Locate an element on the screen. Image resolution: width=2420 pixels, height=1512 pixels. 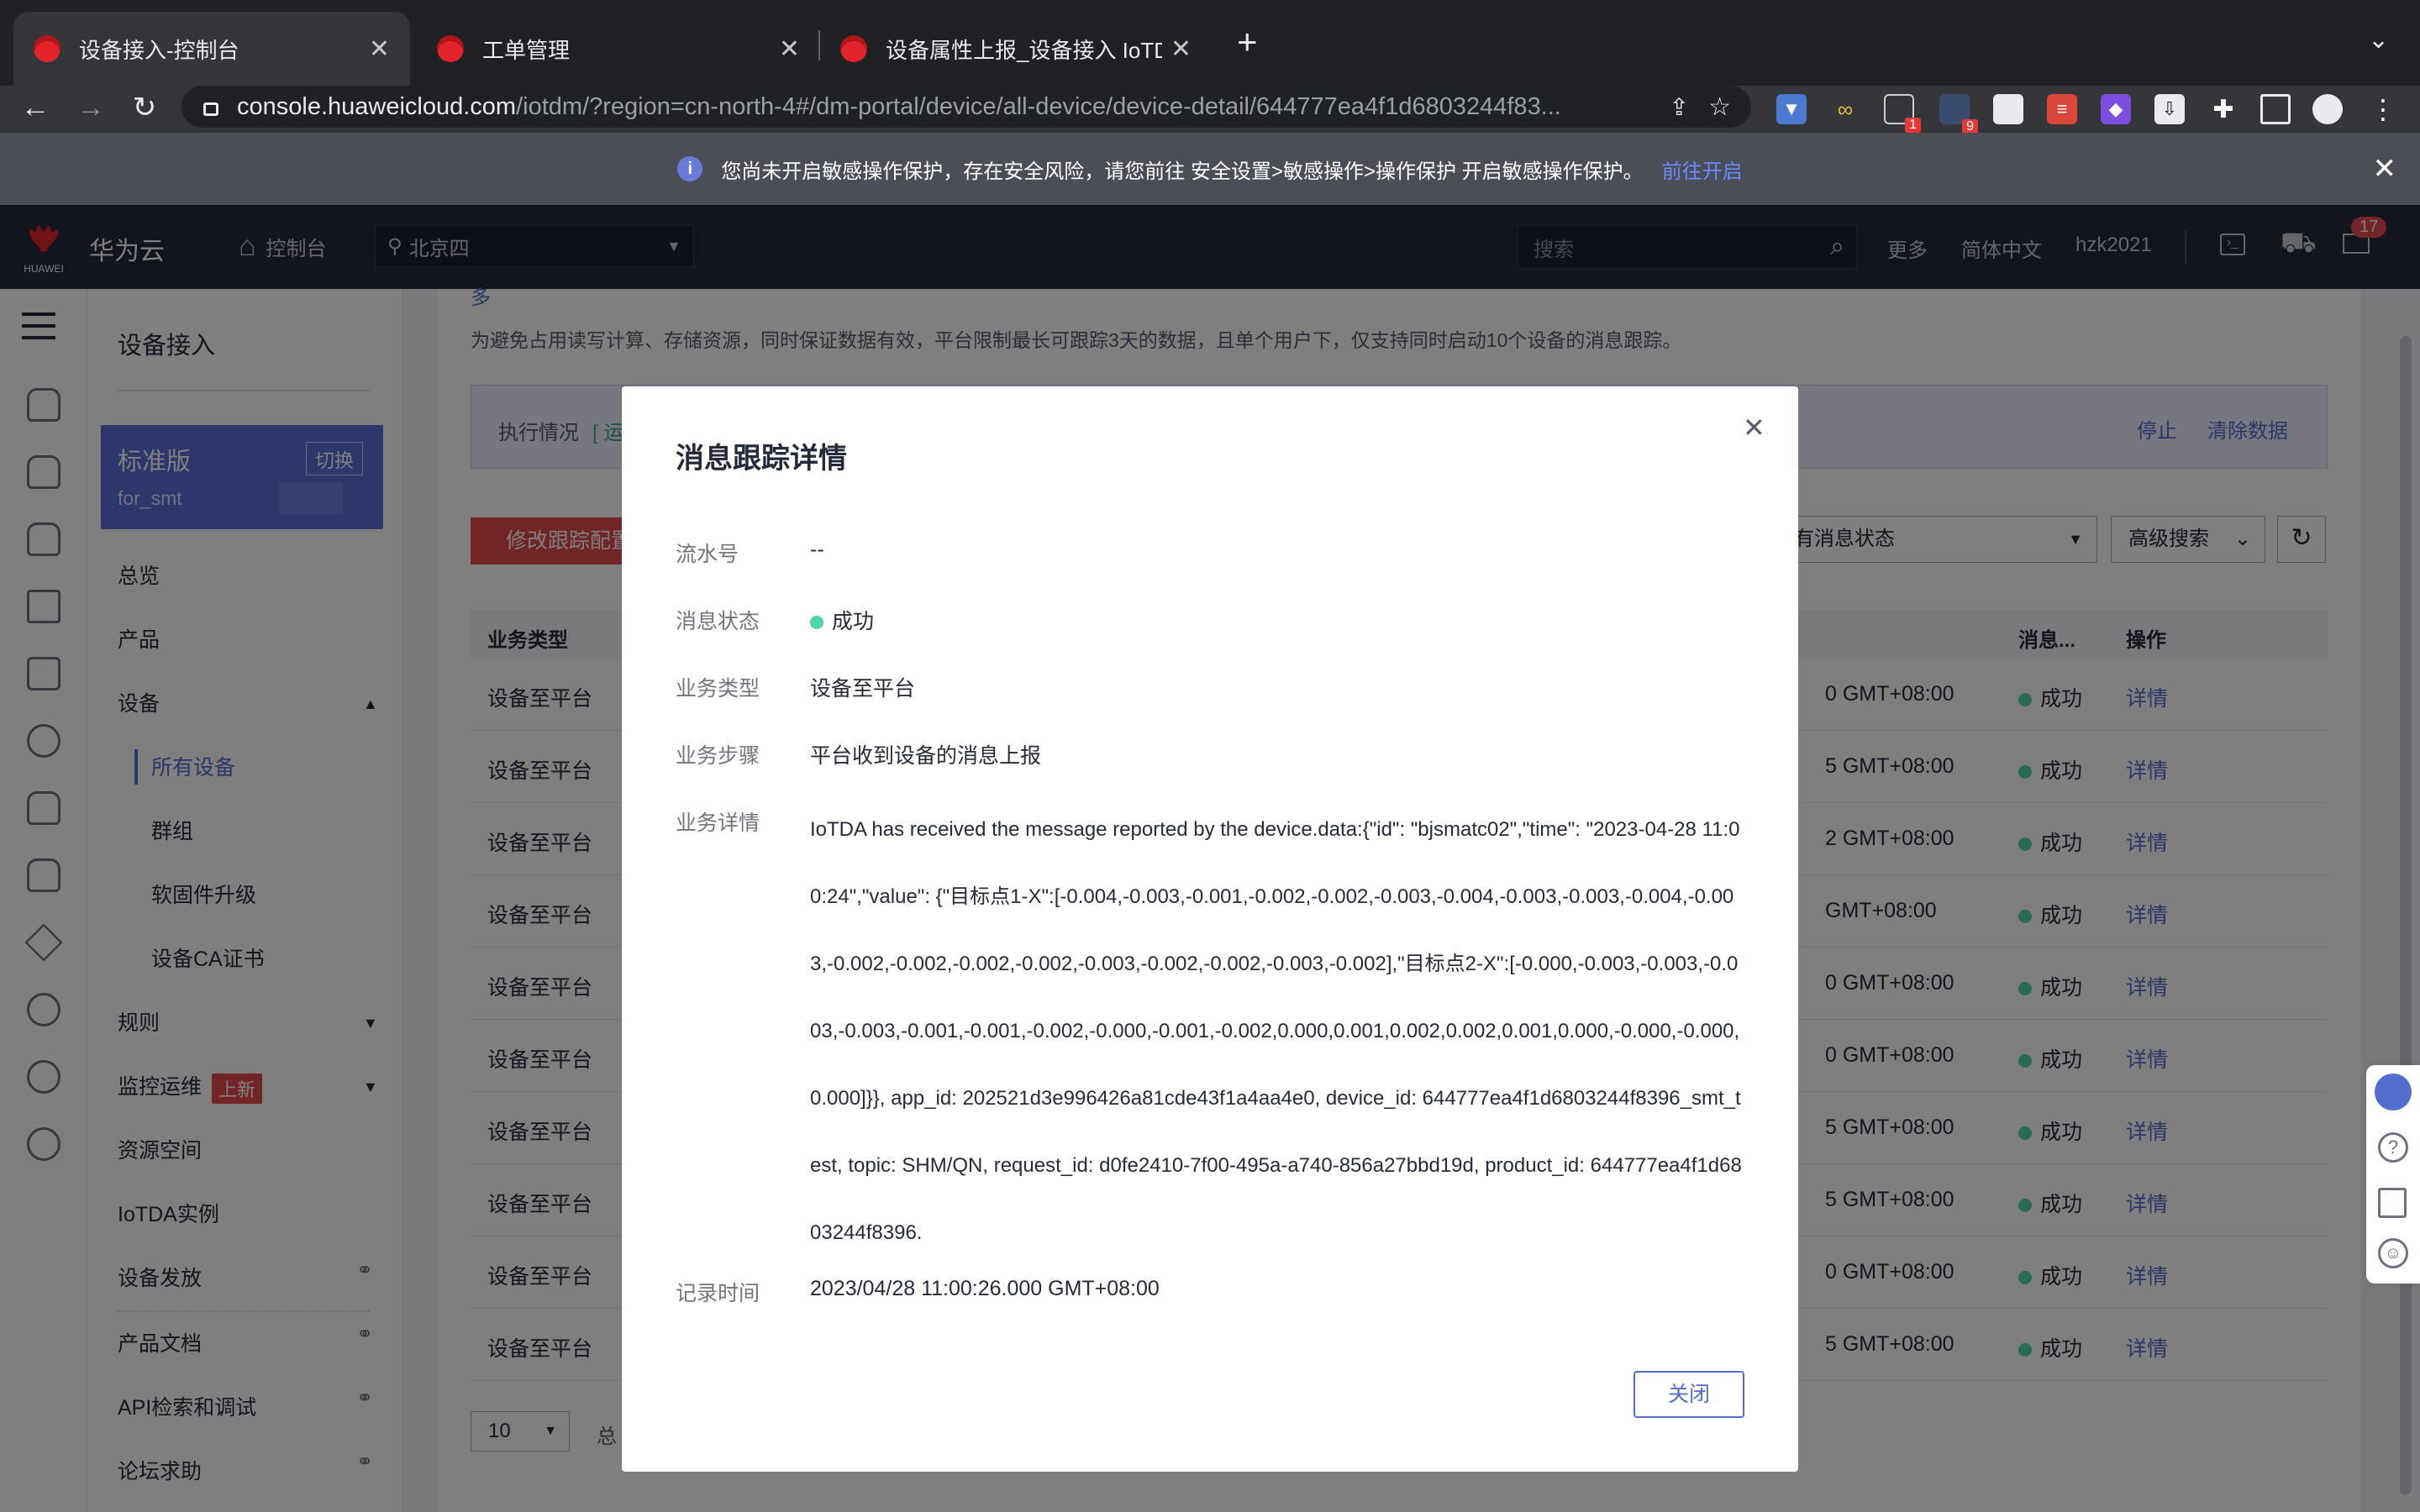
extension-document-icon is located at coordinates (2008, 109).